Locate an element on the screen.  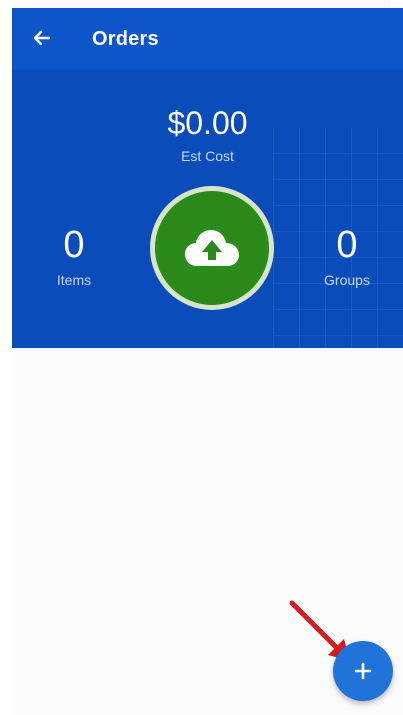
app-bar: Orders is located at coordinates (207, 39).